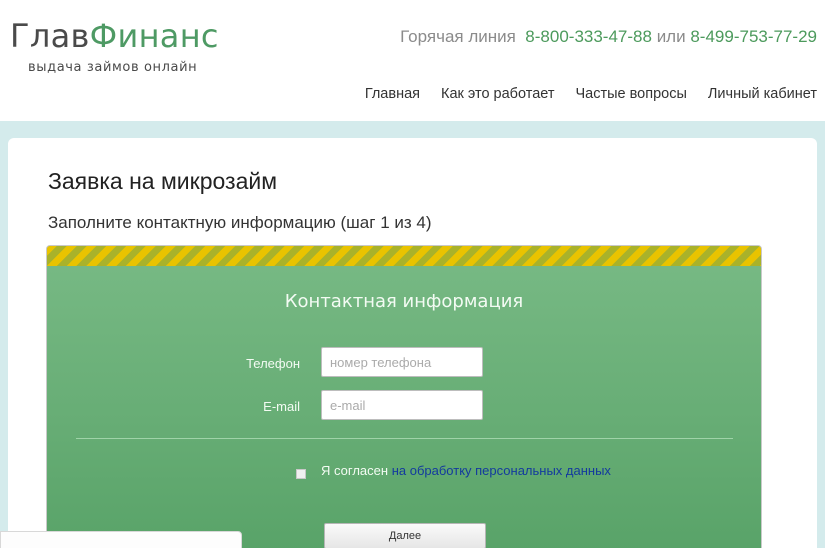 The width and height of the screenshot is (825, 548). Describe the element at coordinates (404, 256) in the screenshot. I see `hazard-stripe-bar` at that location.